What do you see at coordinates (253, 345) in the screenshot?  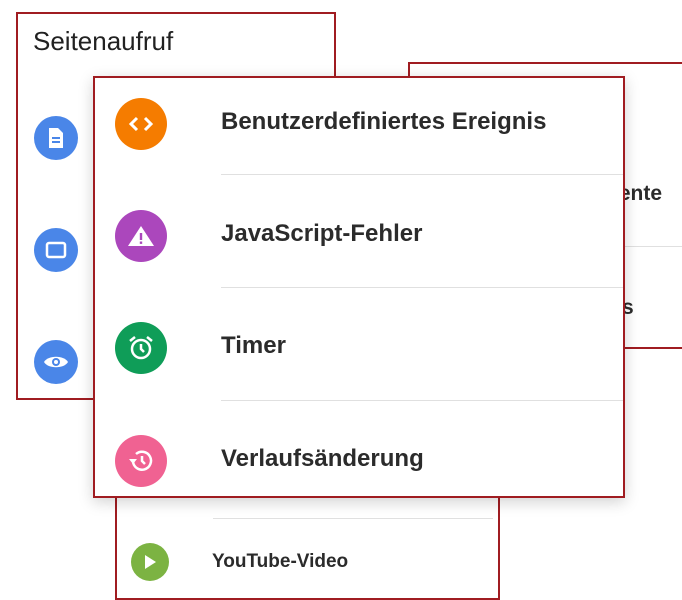 I see `menu-item-label: Timer` at bounding box center [253, 345].